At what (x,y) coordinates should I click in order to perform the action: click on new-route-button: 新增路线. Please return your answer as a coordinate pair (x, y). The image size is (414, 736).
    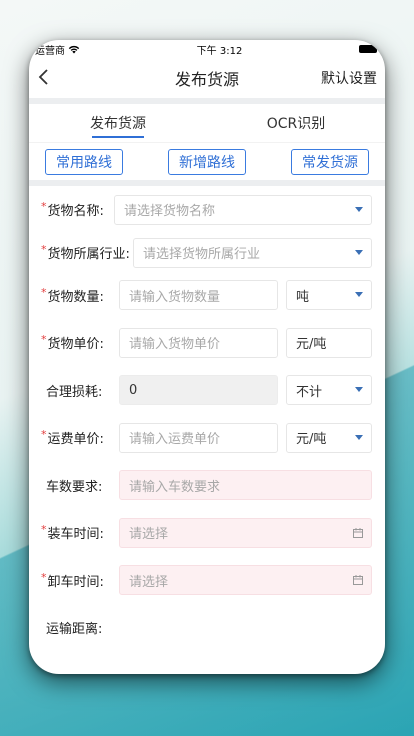
    Looking at the image, I should click on (207, 161).